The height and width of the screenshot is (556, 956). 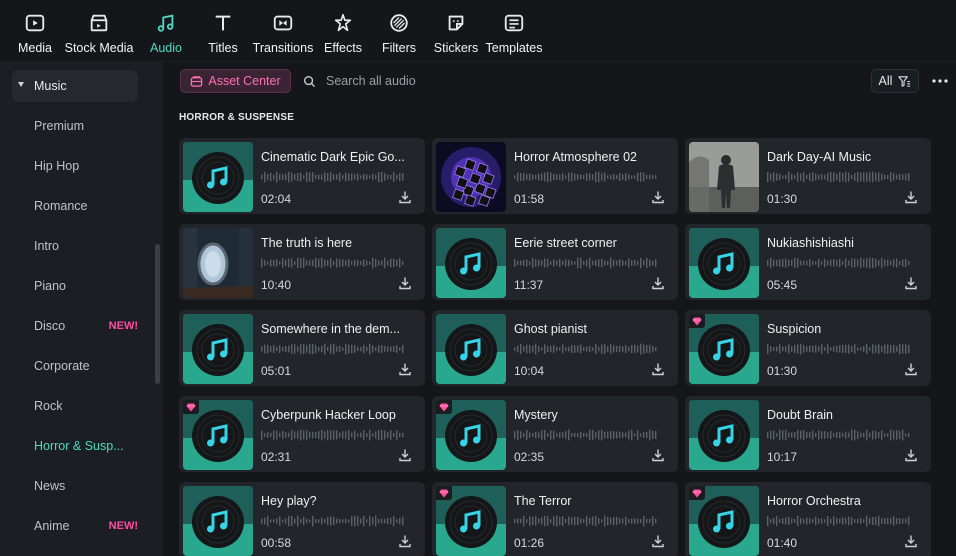 I want to click on sidebar-item-disco: Disco NEW!, so click(x=75, y=326).